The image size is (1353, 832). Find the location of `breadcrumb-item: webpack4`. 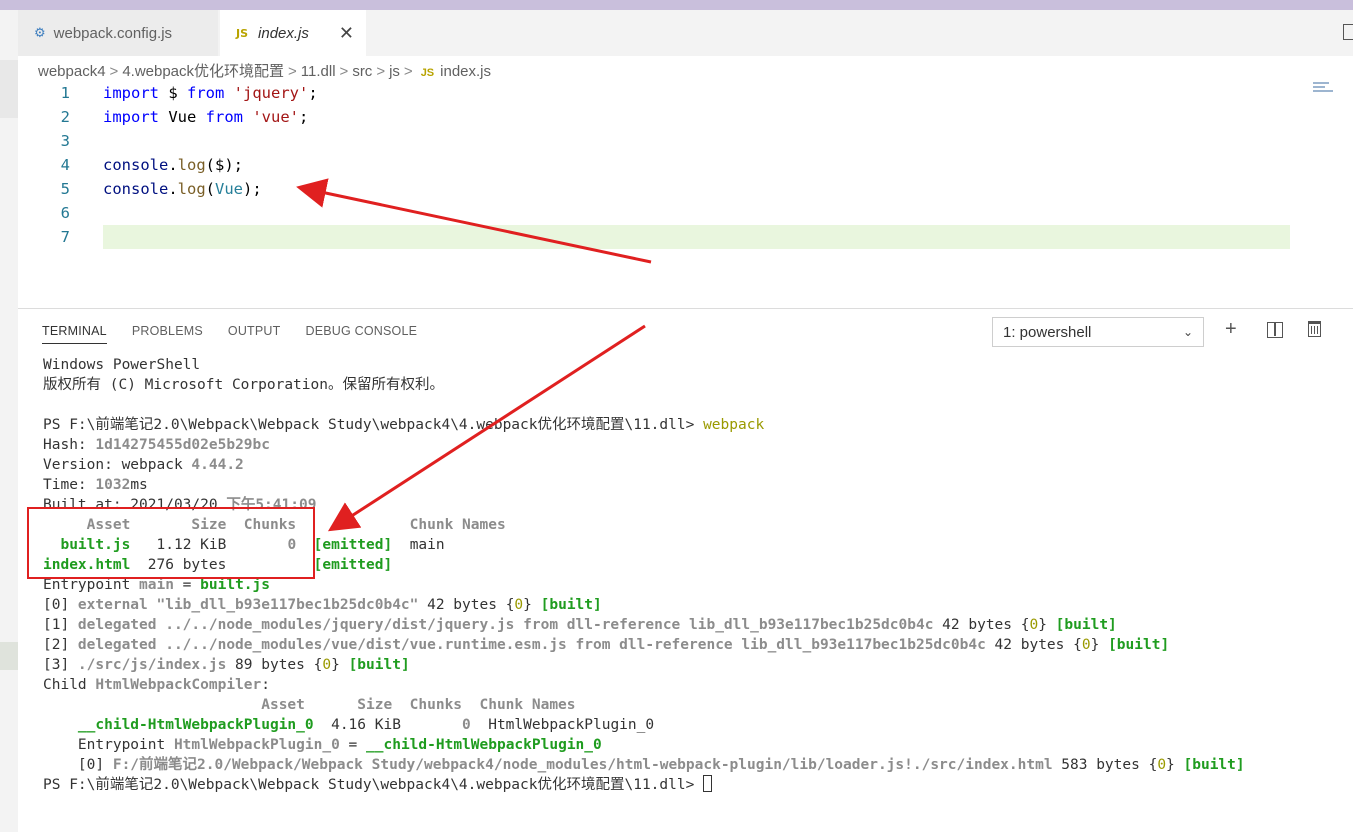

breadcrumb-item: webpack4 is located at coordinates (72, 71).